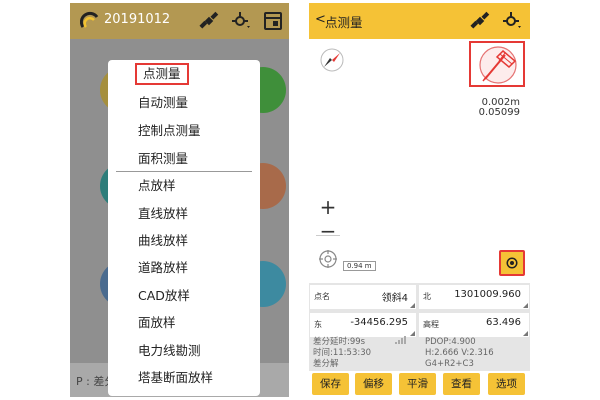  I want to click on hv-precision-text: H:2.666 V:2.316, so click(459, 353).